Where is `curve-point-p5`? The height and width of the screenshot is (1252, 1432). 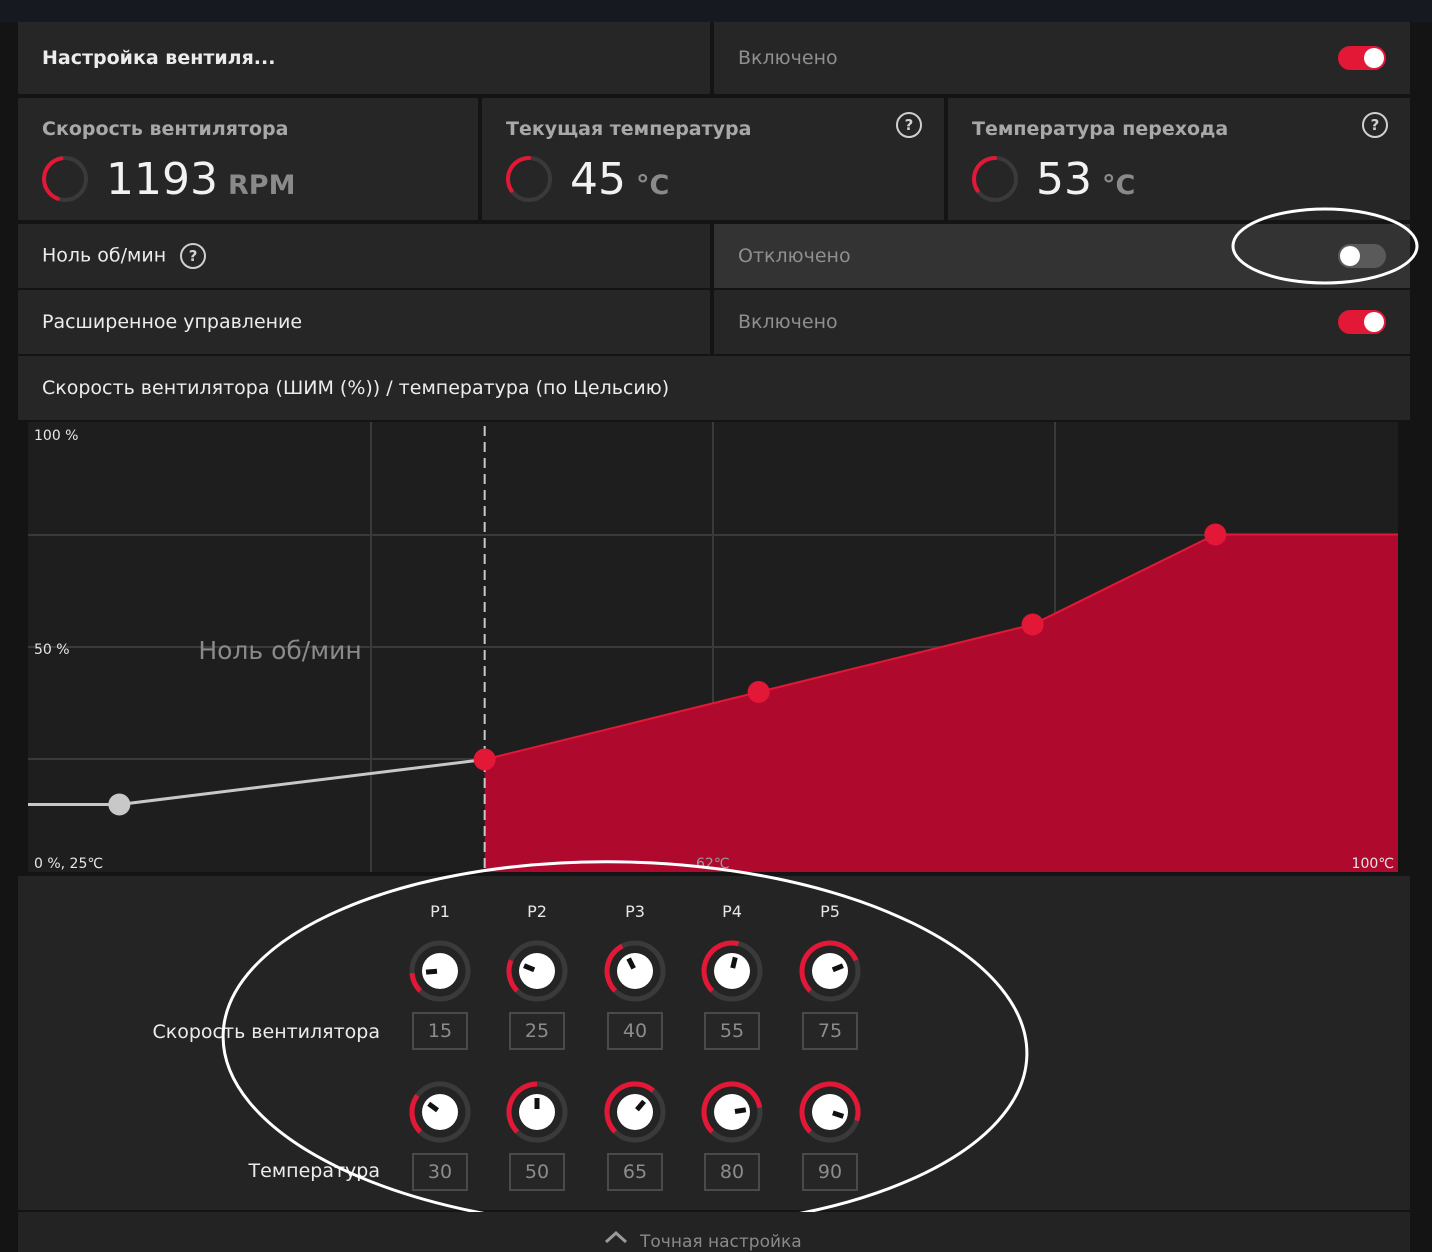 curve-point-p5 is located at coordinates (1215, 534).